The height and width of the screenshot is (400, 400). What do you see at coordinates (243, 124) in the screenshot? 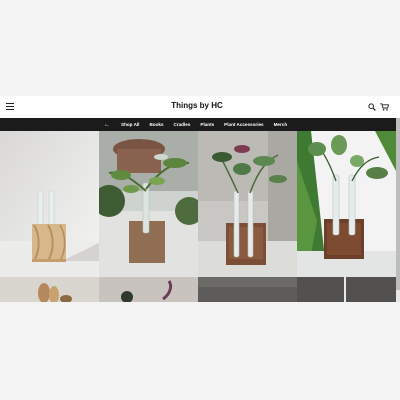
I see `nav-item-plant-accessories: Plant Accessories` at bounding box center [243, 124].